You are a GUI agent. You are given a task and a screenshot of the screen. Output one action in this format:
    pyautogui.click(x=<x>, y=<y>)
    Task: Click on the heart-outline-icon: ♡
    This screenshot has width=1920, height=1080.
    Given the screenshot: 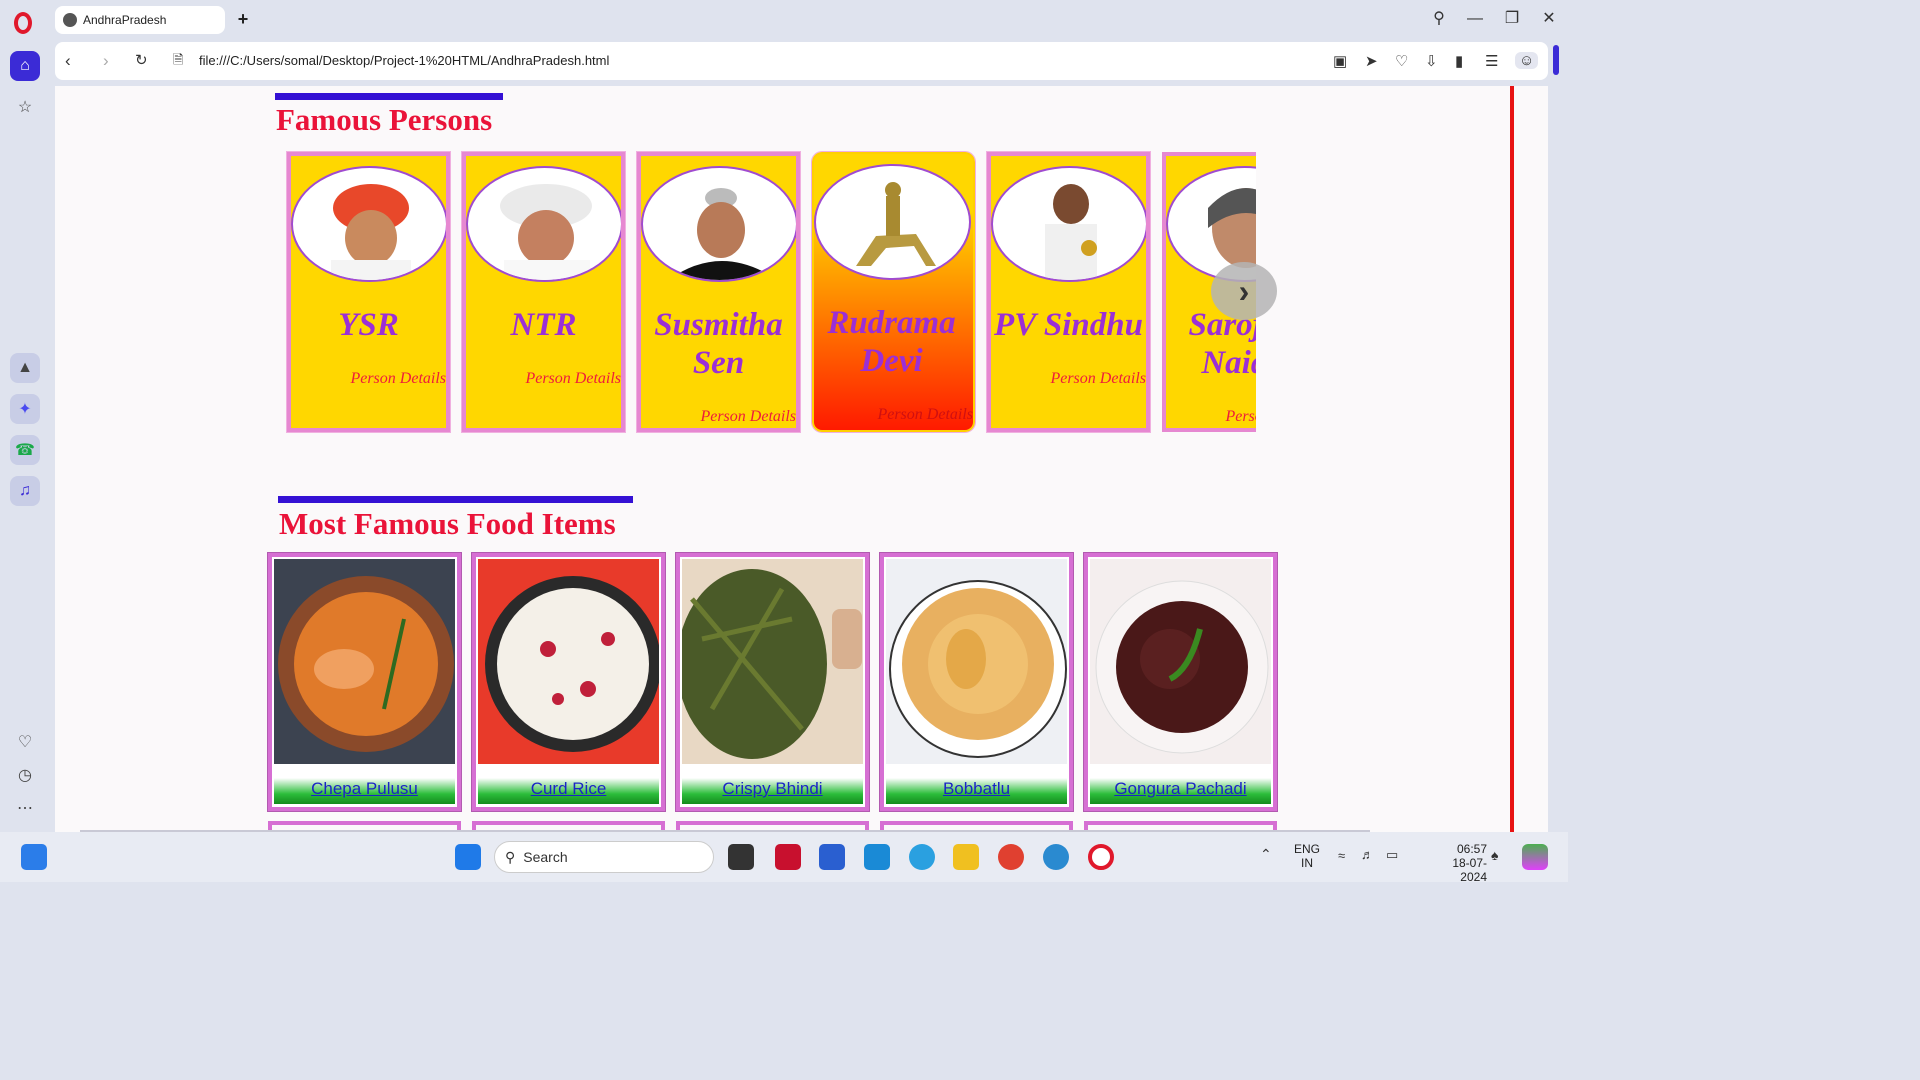 What is the action you would take?
    pyautogui.click(x=1401, y=61)
    